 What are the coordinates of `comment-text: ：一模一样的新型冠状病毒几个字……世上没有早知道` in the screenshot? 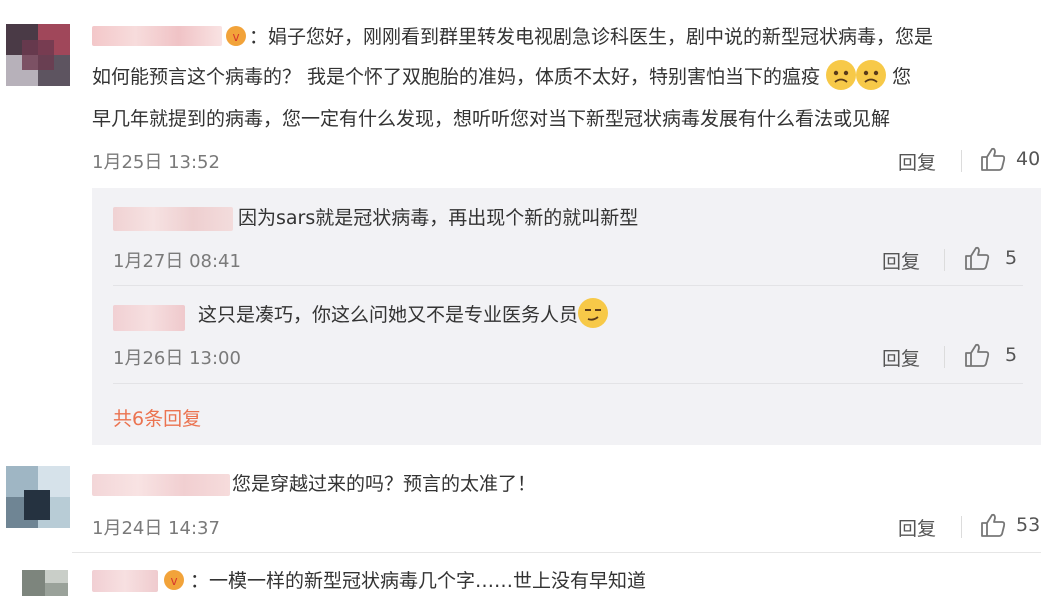 It's located at (418, 581).